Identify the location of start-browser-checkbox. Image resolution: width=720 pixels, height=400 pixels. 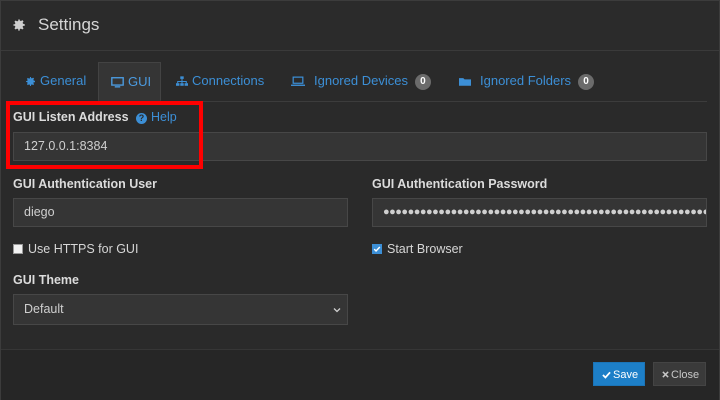
(377, 249).